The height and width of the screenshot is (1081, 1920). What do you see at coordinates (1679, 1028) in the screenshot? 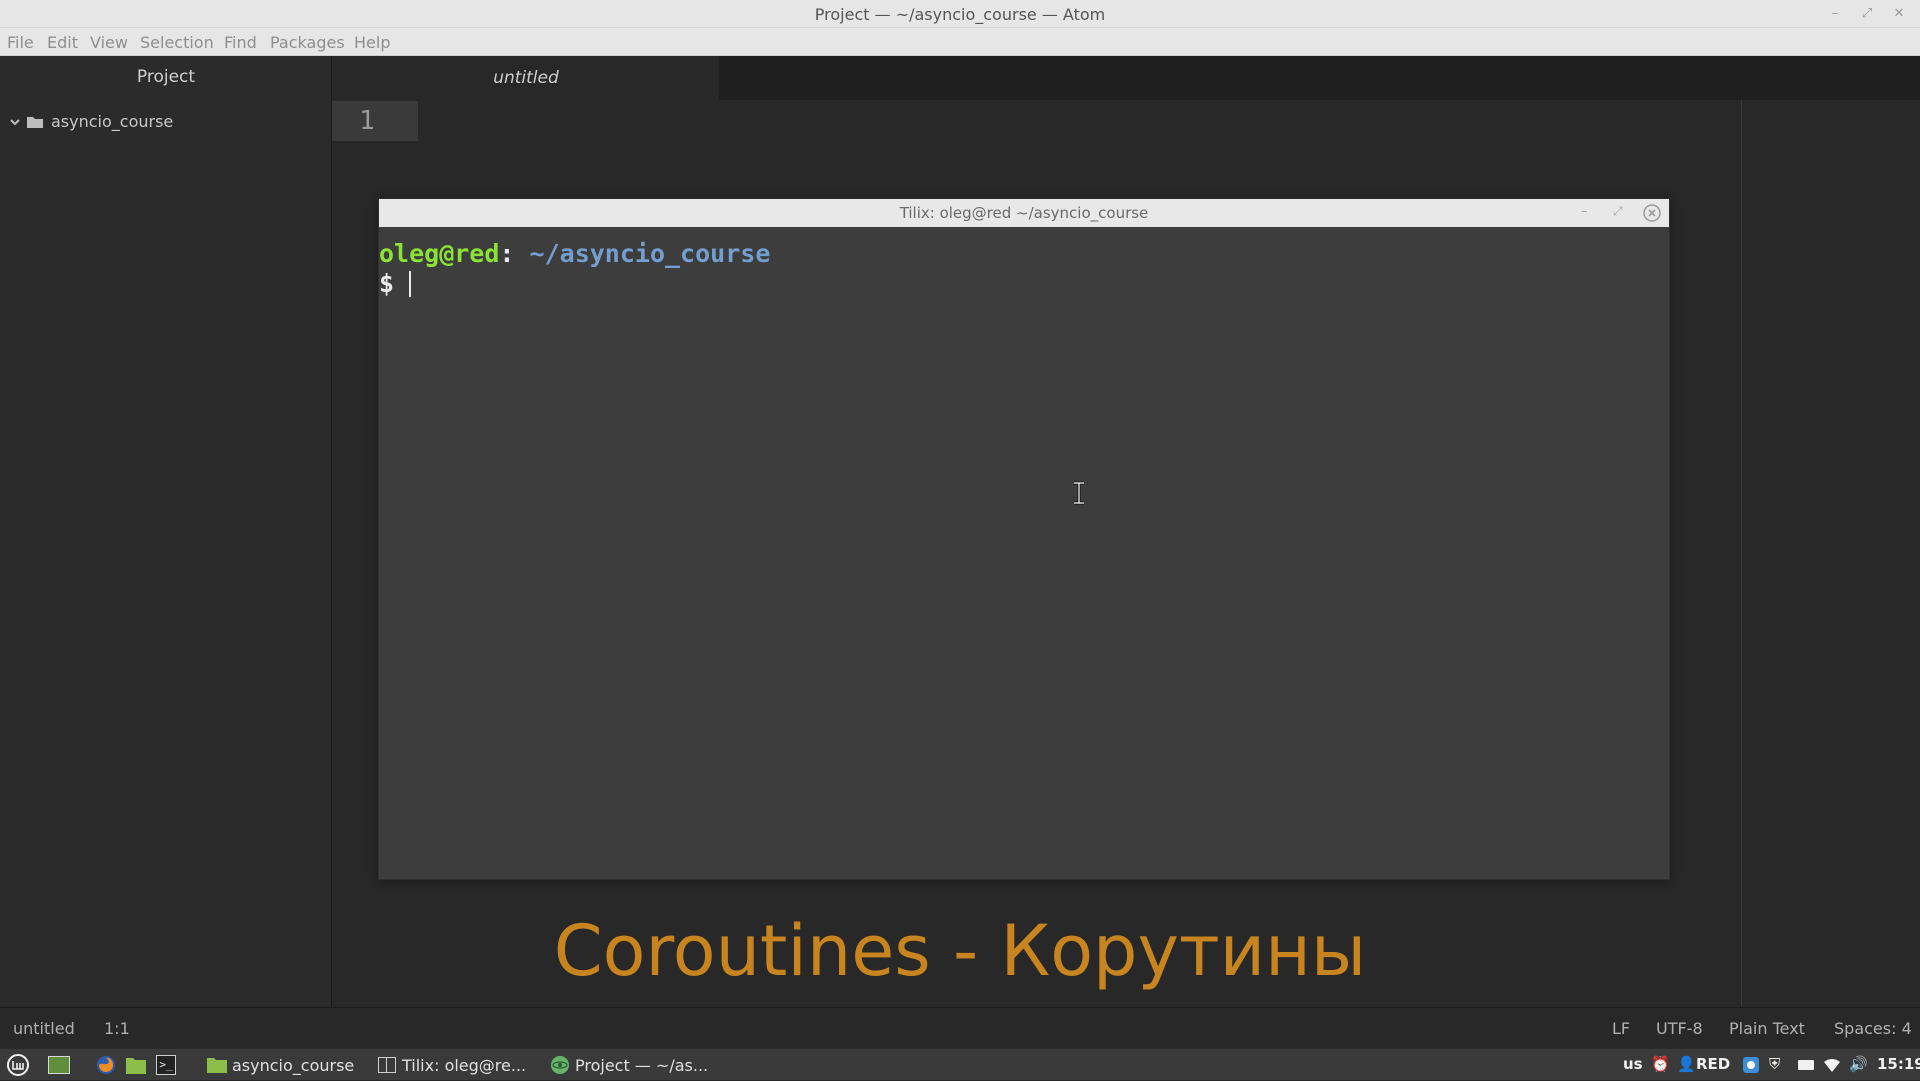
I see `status-encoding: UTF-8` at bounding box center [1679, 1028].